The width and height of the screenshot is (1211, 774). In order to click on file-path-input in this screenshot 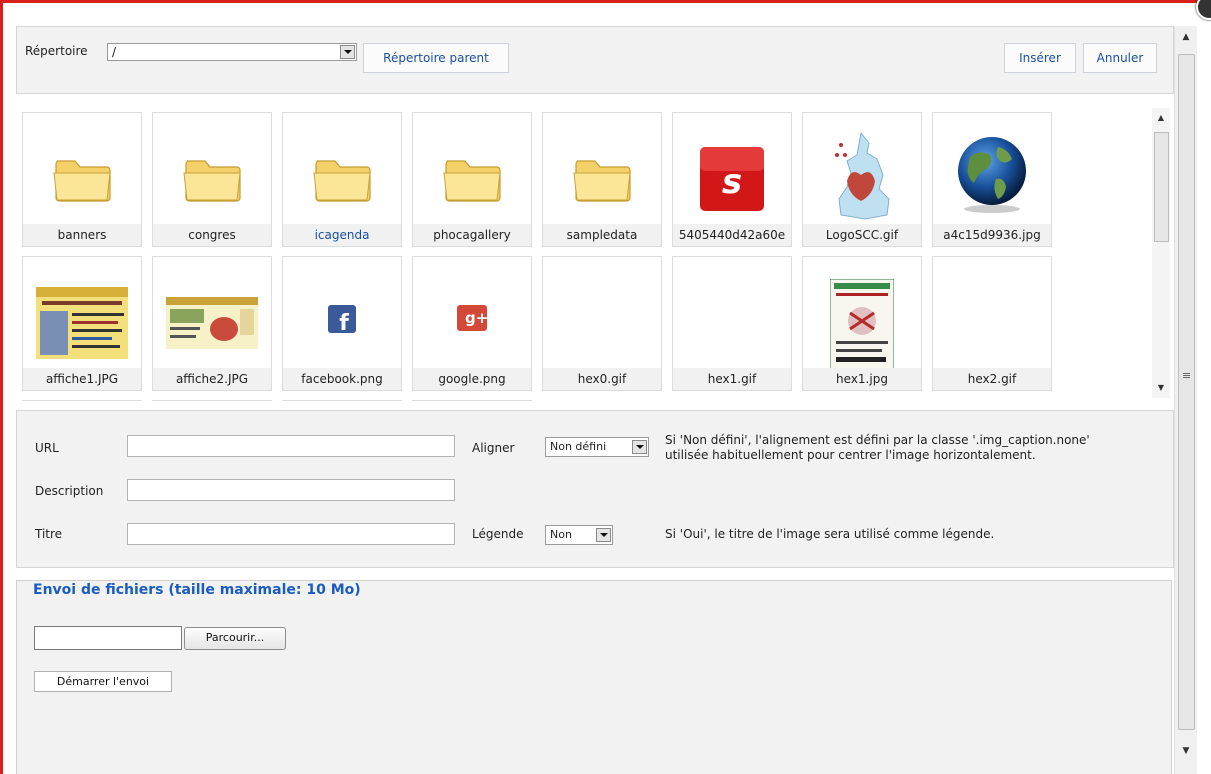, I will do `click(108, 638)`.